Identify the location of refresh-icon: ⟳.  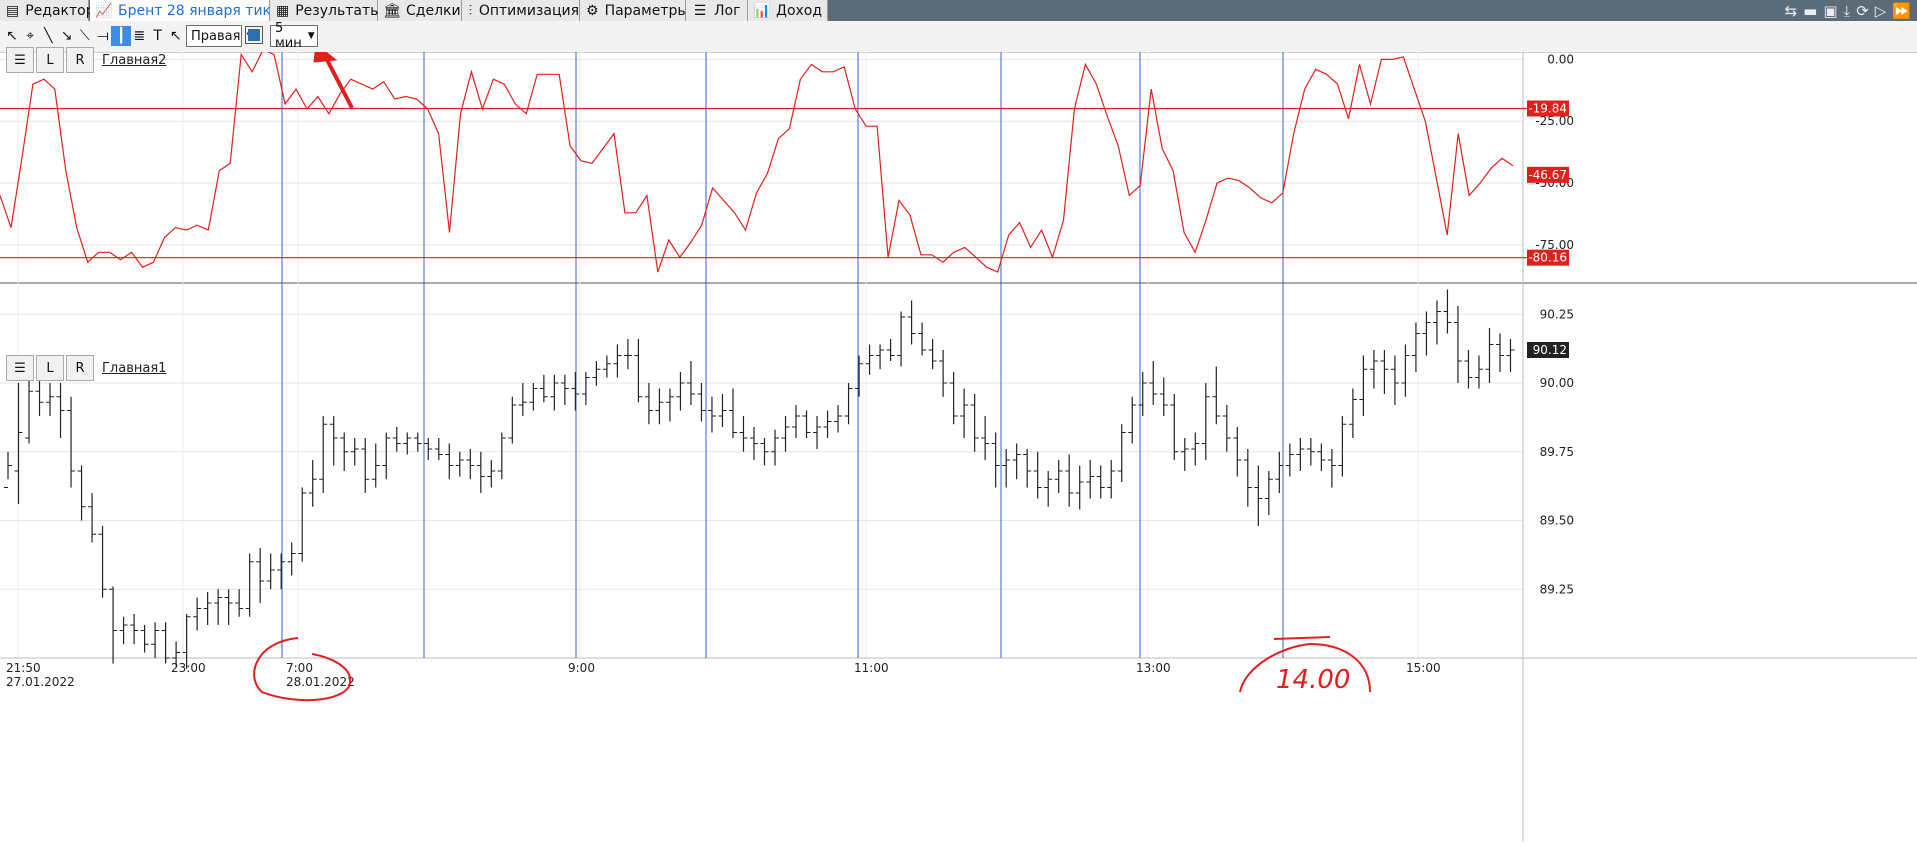
(1862, 11).